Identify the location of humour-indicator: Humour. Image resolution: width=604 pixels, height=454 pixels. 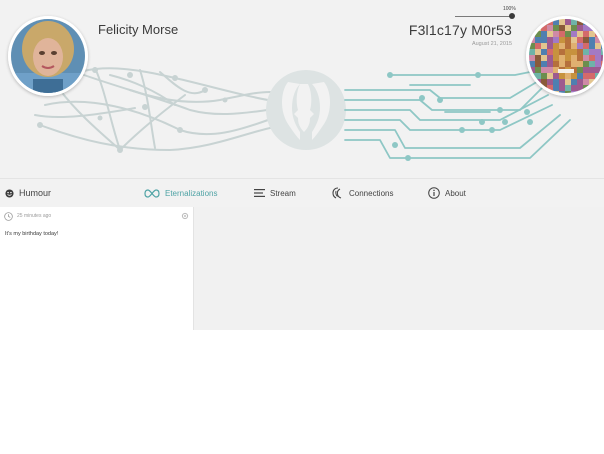
(28, 193).